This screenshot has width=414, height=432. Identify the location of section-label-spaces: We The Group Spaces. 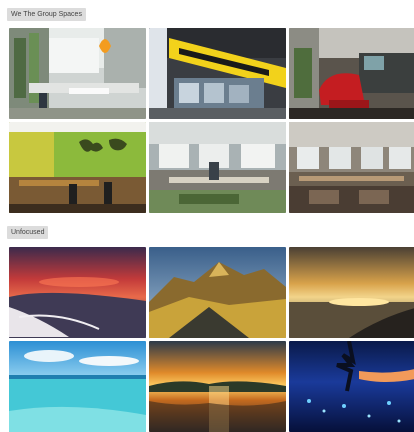
(46, 14).